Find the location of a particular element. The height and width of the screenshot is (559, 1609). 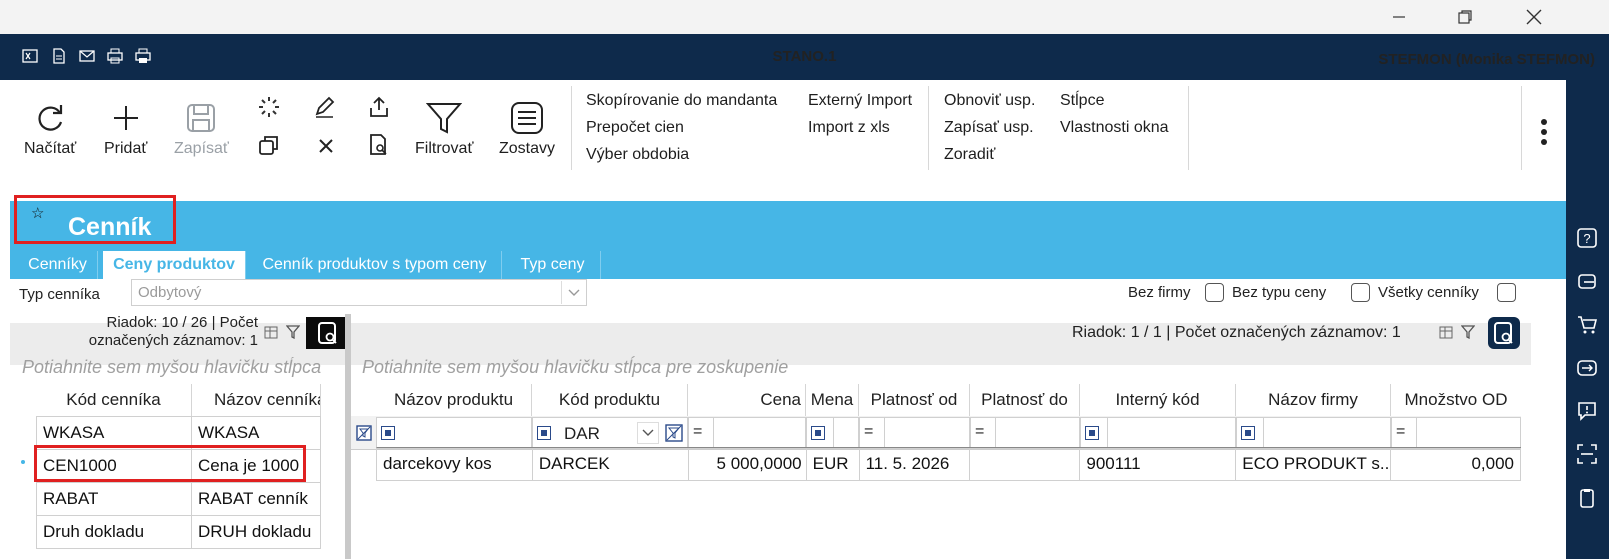

col-nazov-firmy: Názov firmy is located at coordinates (1313, 400).